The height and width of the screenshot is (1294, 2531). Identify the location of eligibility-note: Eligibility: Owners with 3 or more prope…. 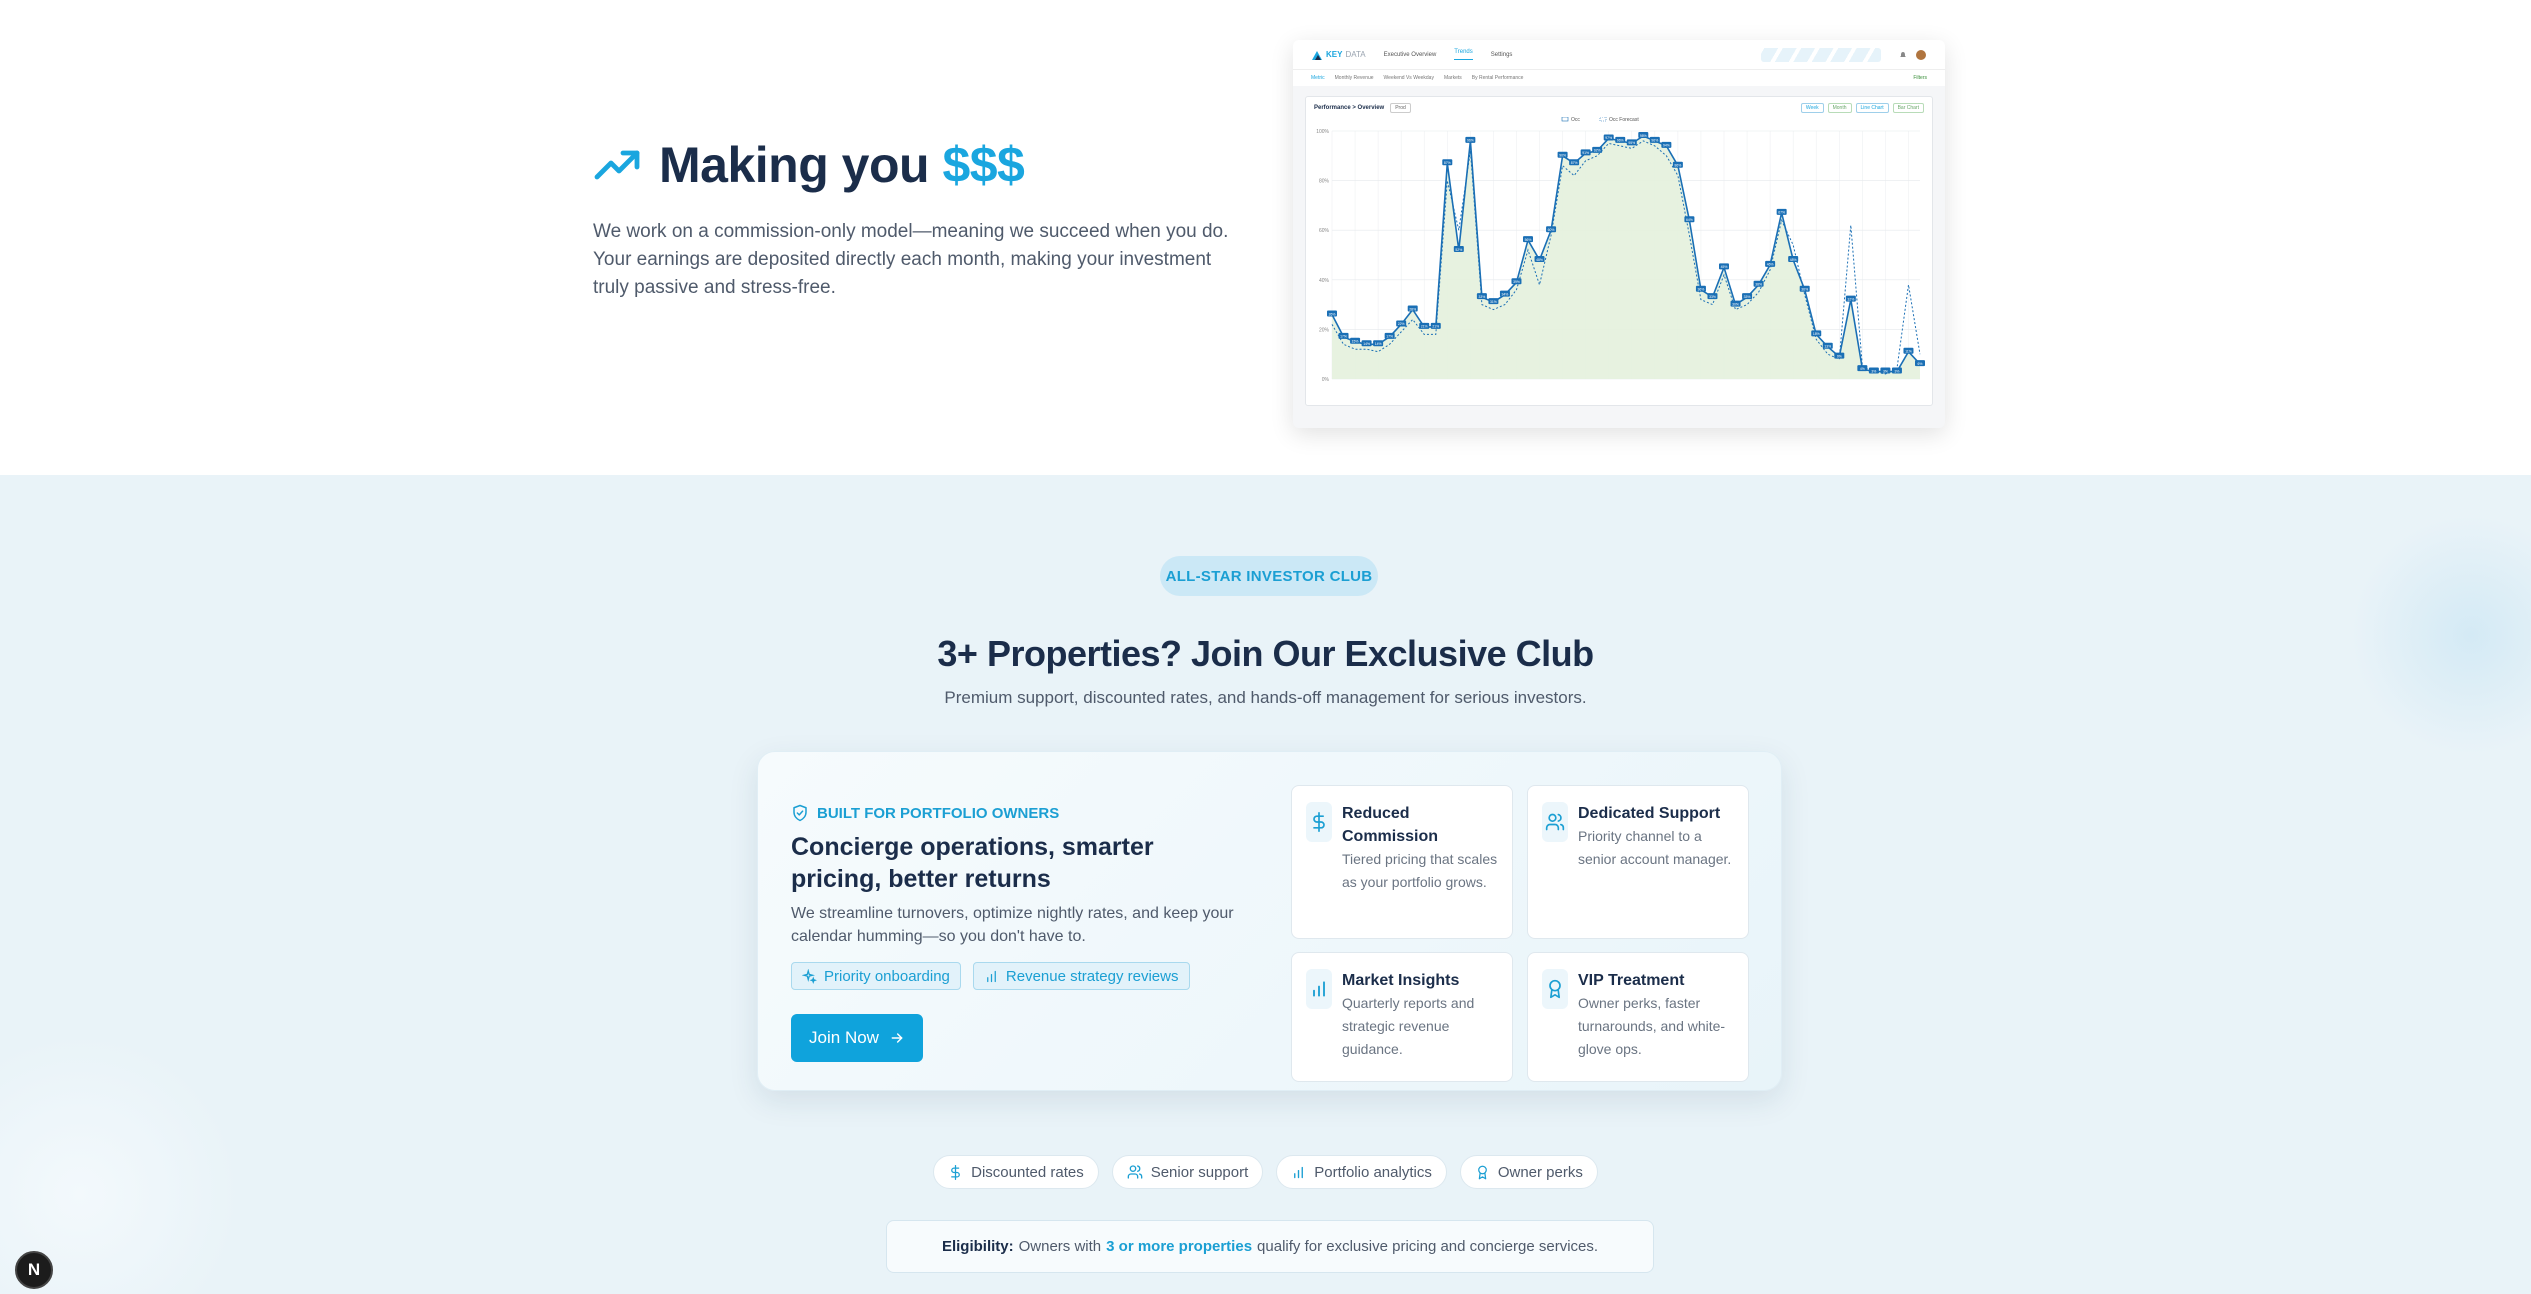
(1270, 1246).